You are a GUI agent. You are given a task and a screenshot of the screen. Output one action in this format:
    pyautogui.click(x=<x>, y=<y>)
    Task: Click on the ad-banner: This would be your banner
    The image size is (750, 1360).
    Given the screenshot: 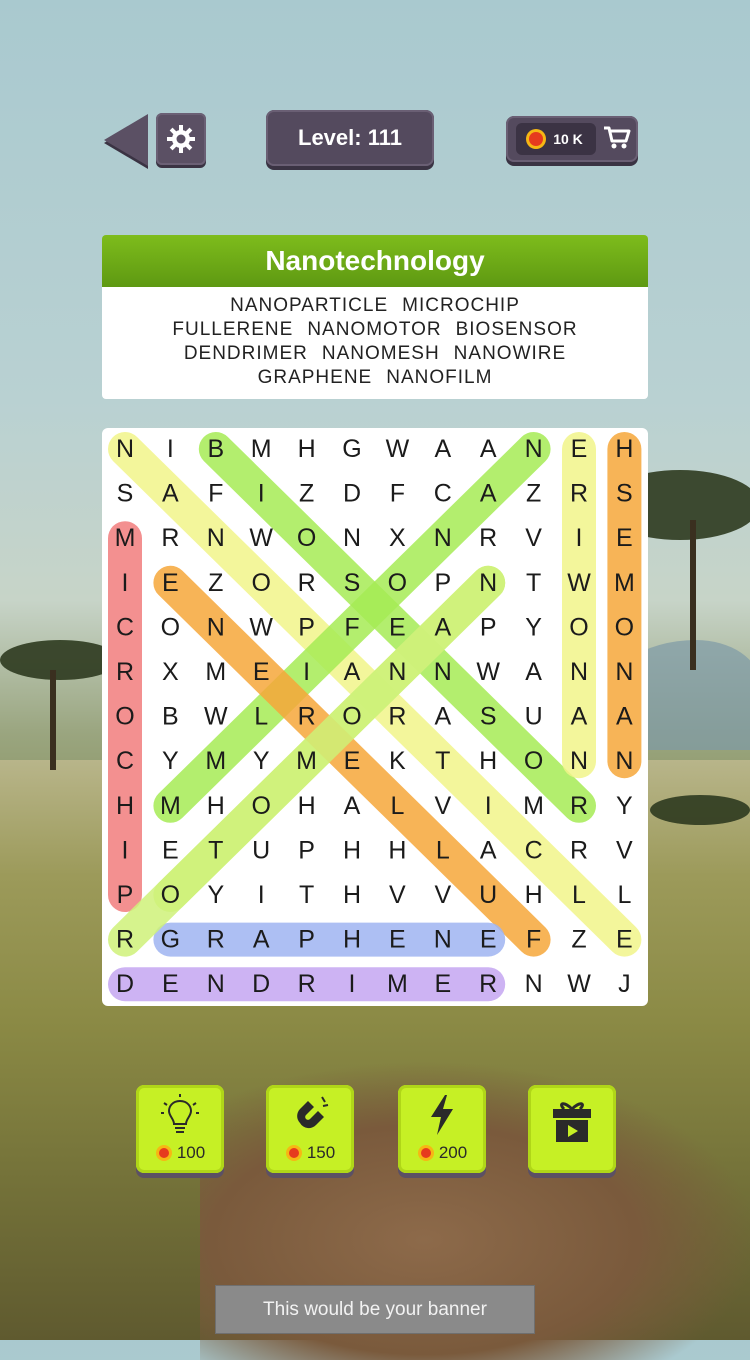 What is the action you would take?
    pyautogui.click(x=375, y=1309)
    